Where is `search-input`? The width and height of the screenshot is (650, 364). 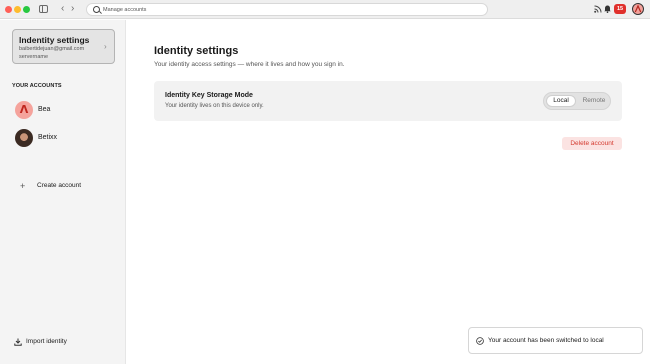 search-input is located at coordinates (288, 9).